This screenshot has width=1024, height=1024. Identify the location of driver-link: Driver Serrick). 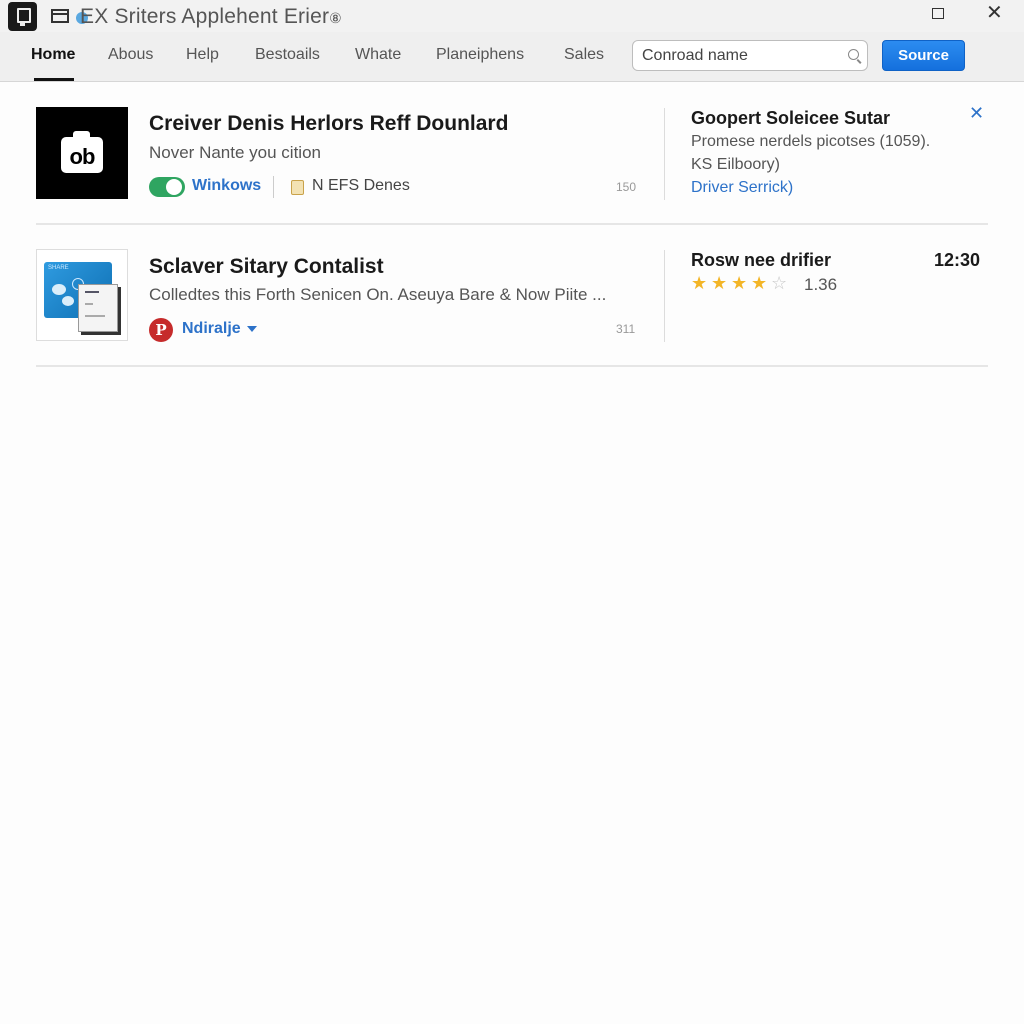
(742, 188).